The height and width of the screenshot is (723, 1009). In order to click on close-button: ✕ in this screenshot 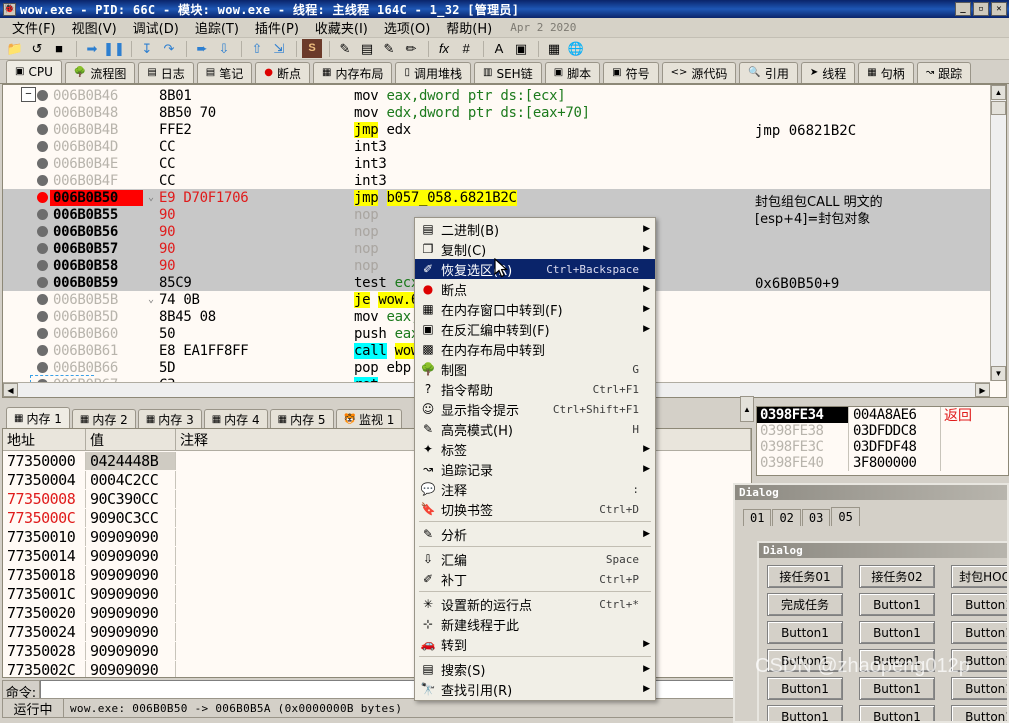, I will do `click(999, 9)`.